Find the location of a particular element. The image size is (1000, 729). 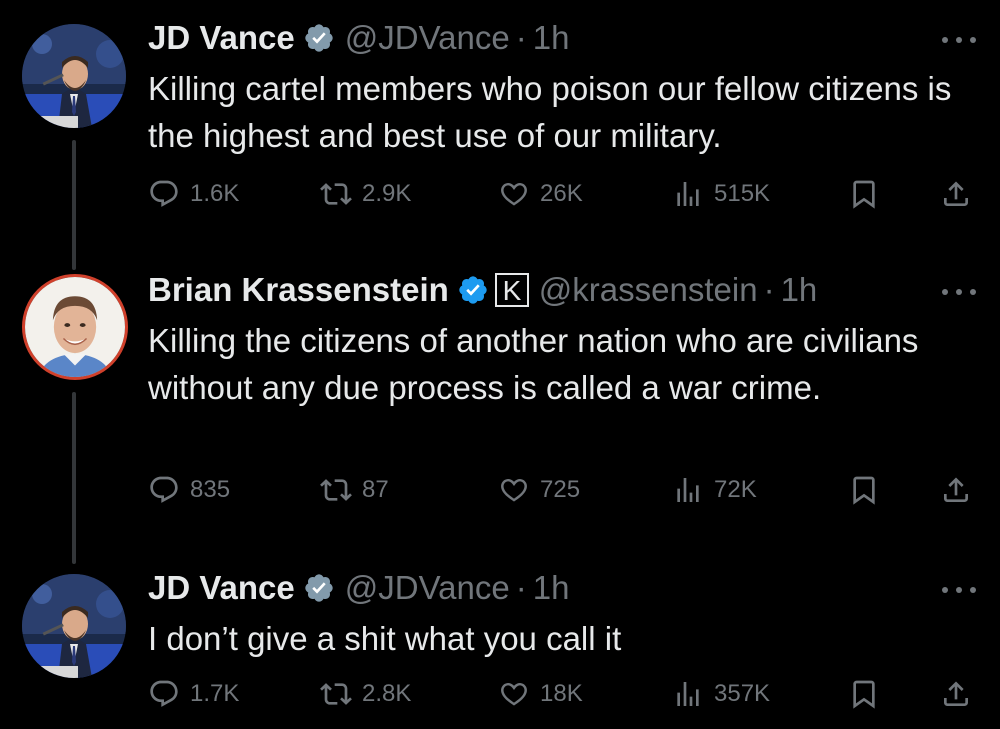

views-button: 515K is located at coordinates (721, 194).